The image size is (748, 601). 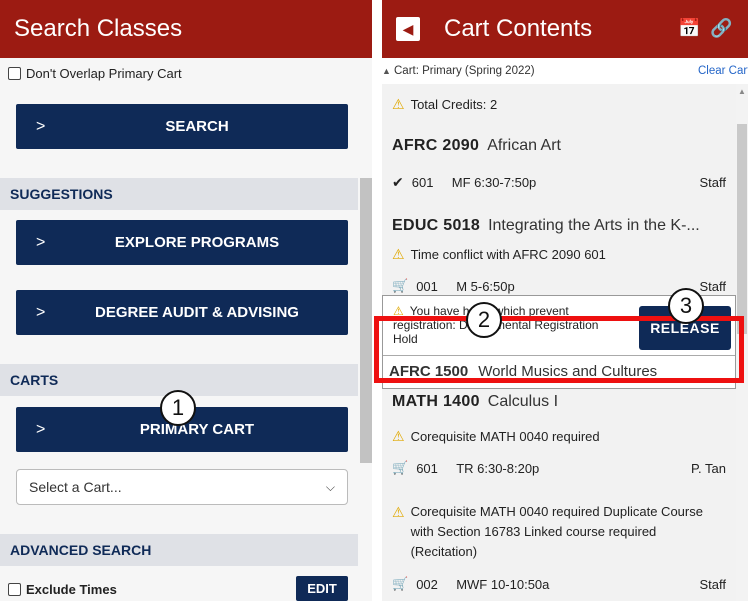 What do you see at coordinates (559, 182) in the screenshot?
I see `section-row: ✔ 601 MF 6:30-7:50p Staff` at bounding box center [559, 182].